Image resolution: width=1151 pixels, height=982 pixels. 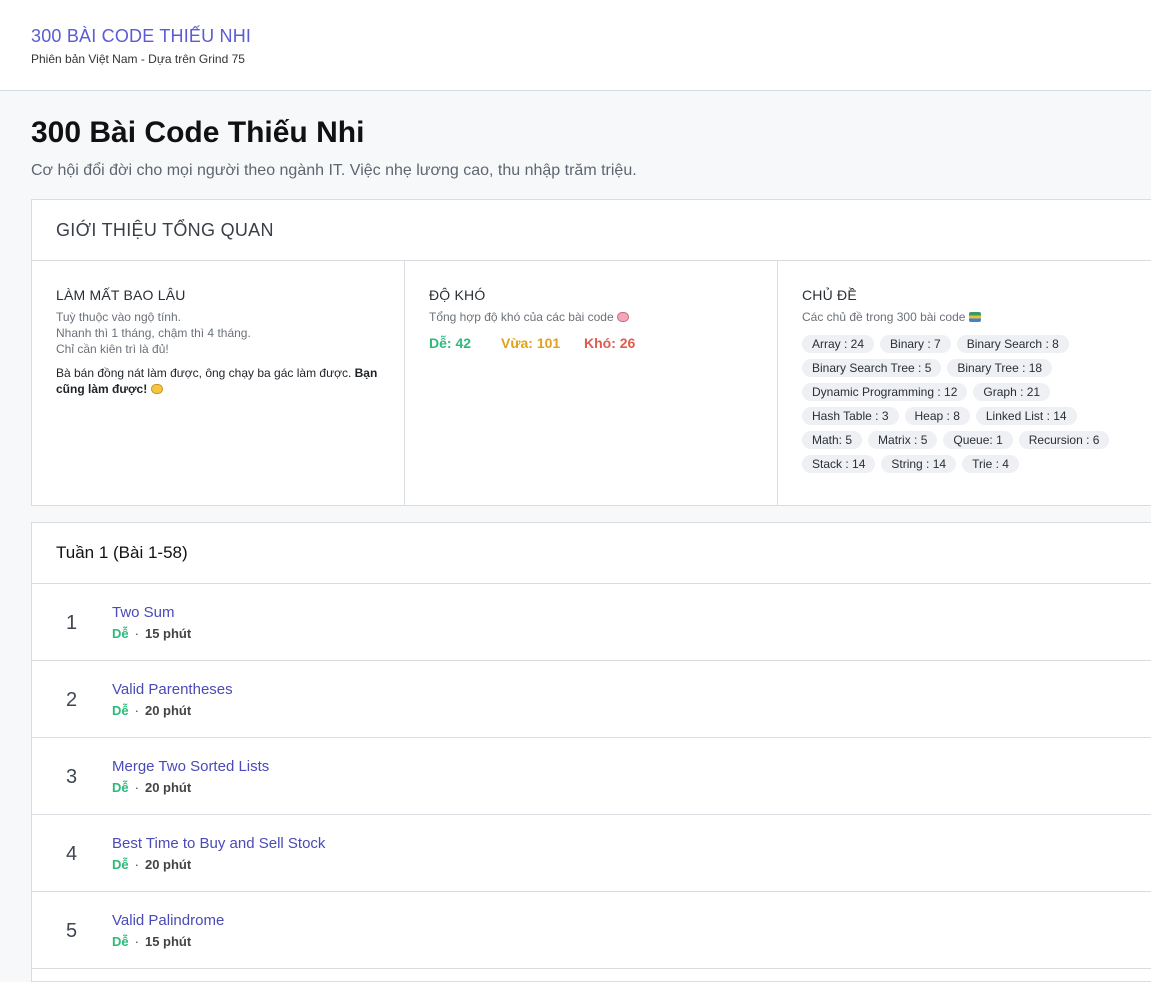 What do you see at coordinates (457, 295) in the screenshot?
I see `difficulty-title: ĐỘ KHÓ` at bounding box center [457, 295].